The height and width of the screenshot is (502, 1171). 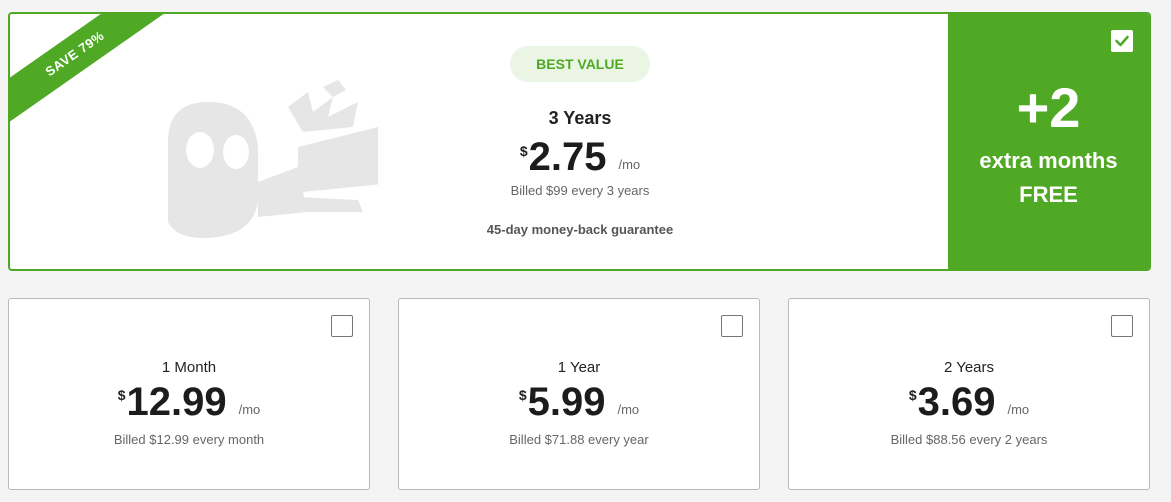 I want to click on bonus-months-count: +2, so click(x=1048, y=107).